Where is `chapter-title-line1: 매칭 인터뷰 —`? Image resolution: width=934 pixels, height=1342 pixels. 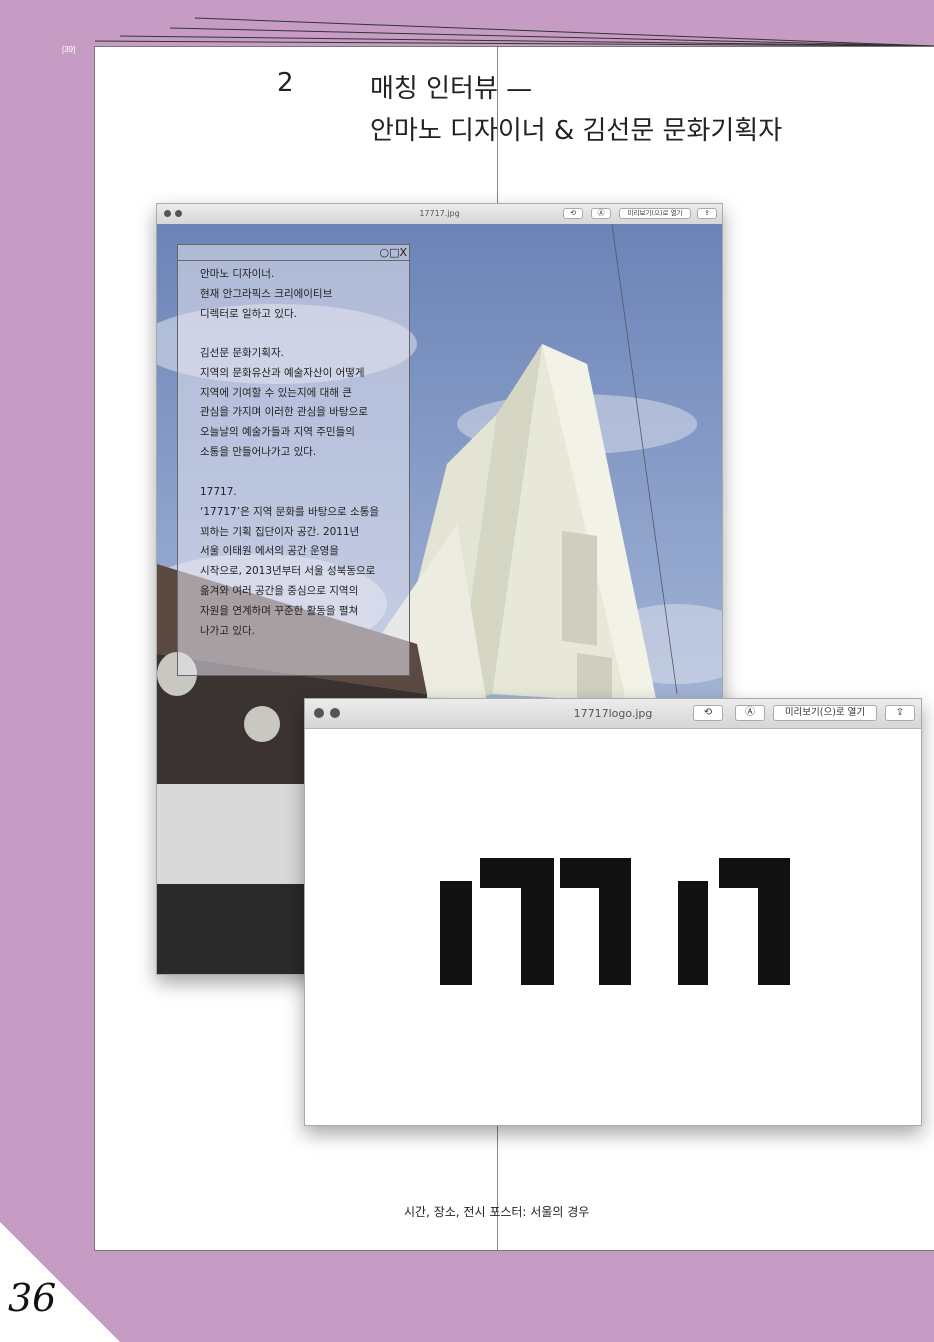 chapter-title-line1: 매칭 인터뷰 — is located at coordinates (451, 89).